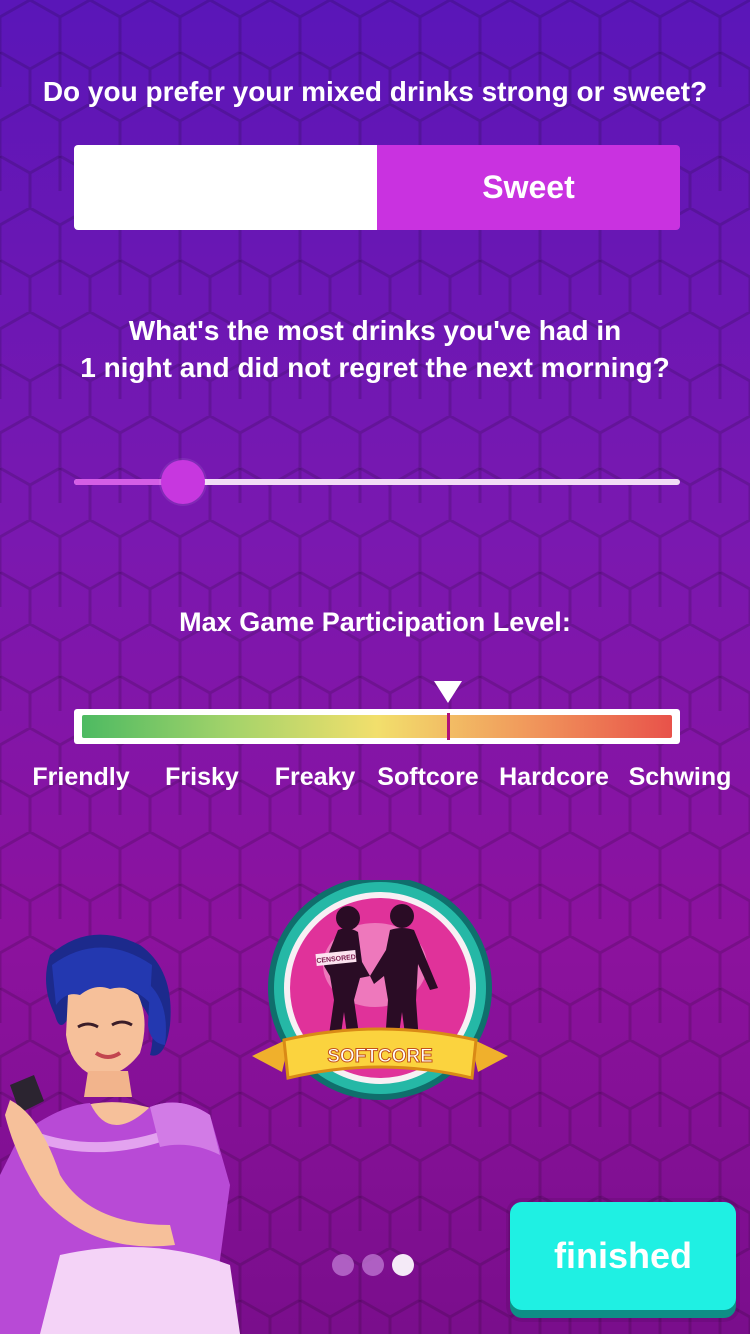  Describe the element at coordinates (225, 187) in the screenshot. I see `strong-option` at that location.